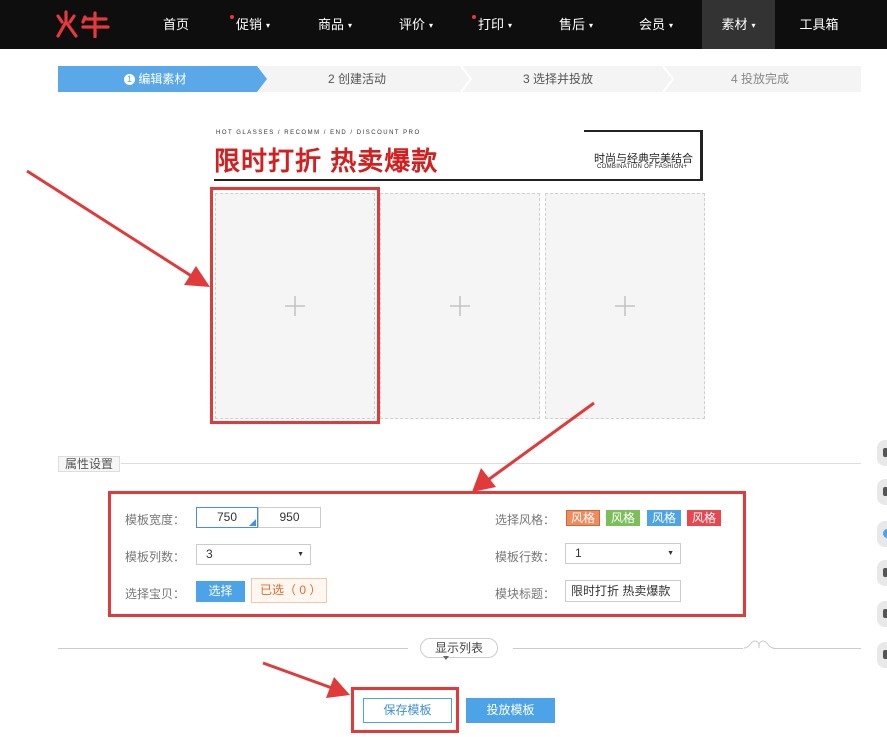 This screenshot has height=737, width=887. Describe the element at coordinates (357, 79) in the screenshot. I see `step-2: 2 创建活动` at that location.